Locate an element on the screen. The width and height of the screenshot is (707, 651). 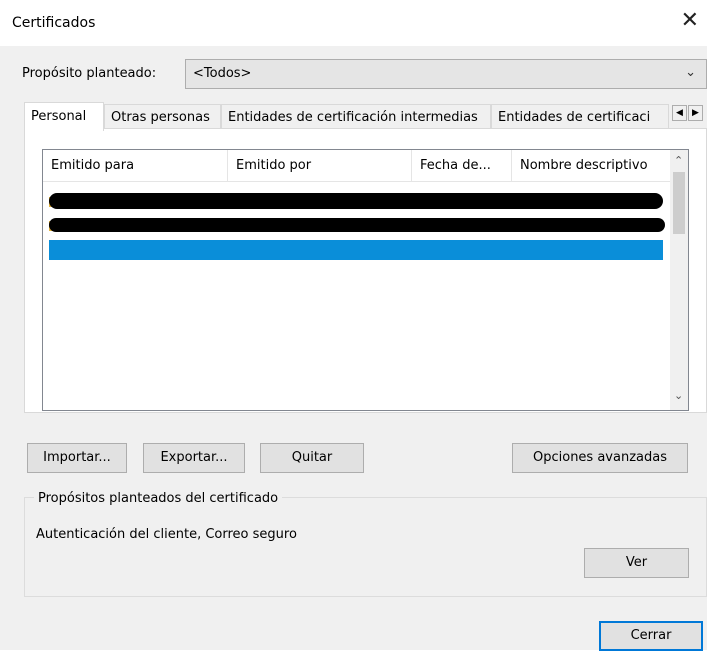
purpose-dropdown: <Todos> ⌄ is located at coordinates (446, 74).